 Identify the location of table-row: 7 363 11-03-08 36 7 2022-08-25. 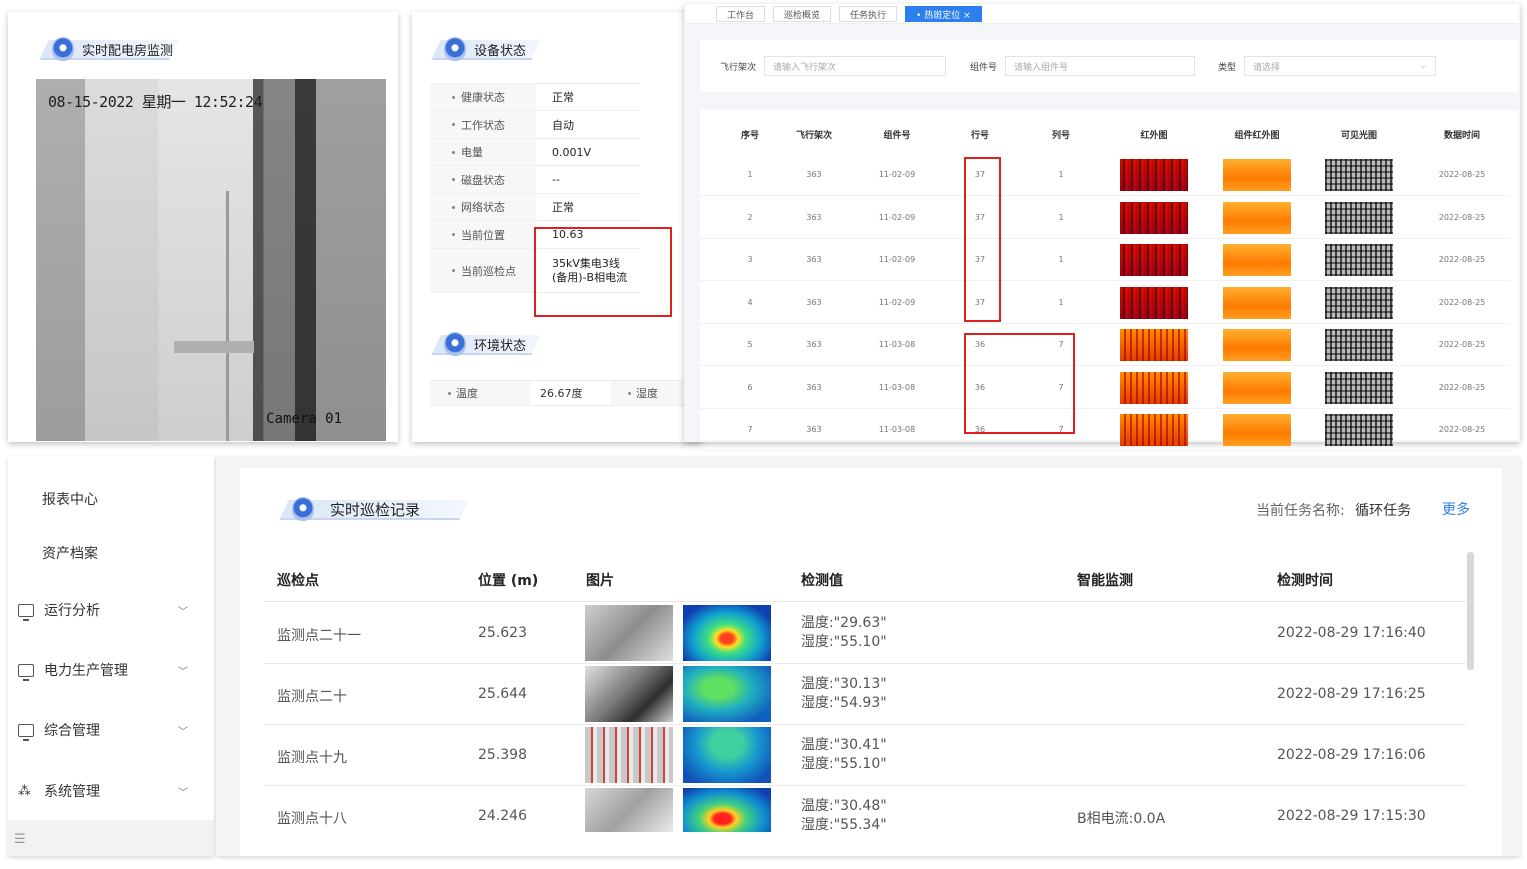
(1105, 430).